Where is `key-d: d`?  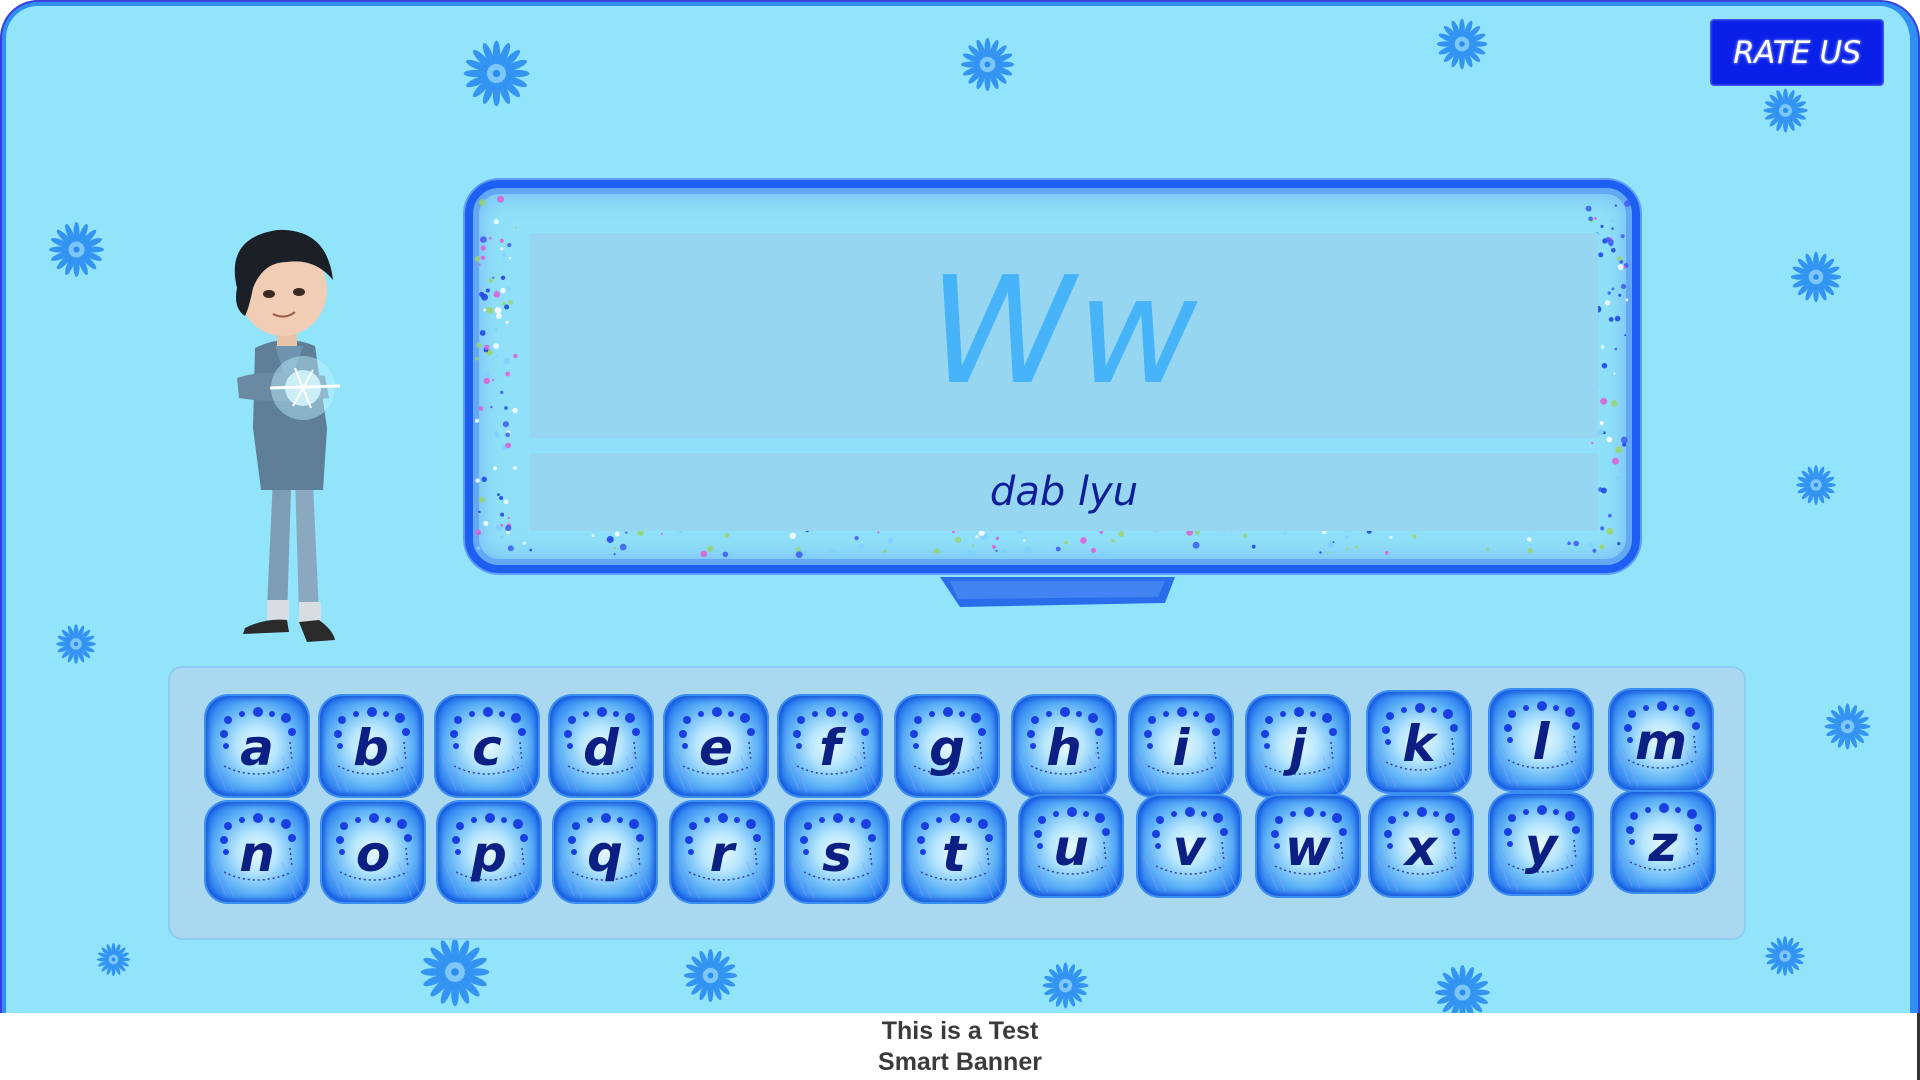
key-d: d is located at coordinates (601, 746).